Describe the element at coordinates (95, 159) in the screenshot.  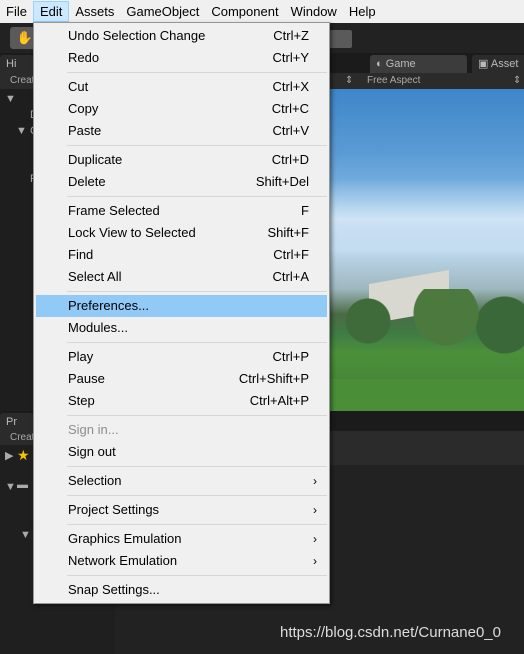
I see `menu-item-label: Duplicate` at that location.